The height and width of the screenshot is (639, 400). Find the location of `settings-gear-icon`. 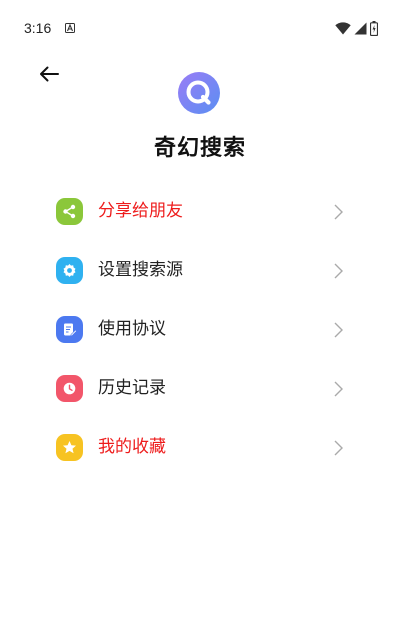

settings-gear-icon is located at coordinates (69, 270).